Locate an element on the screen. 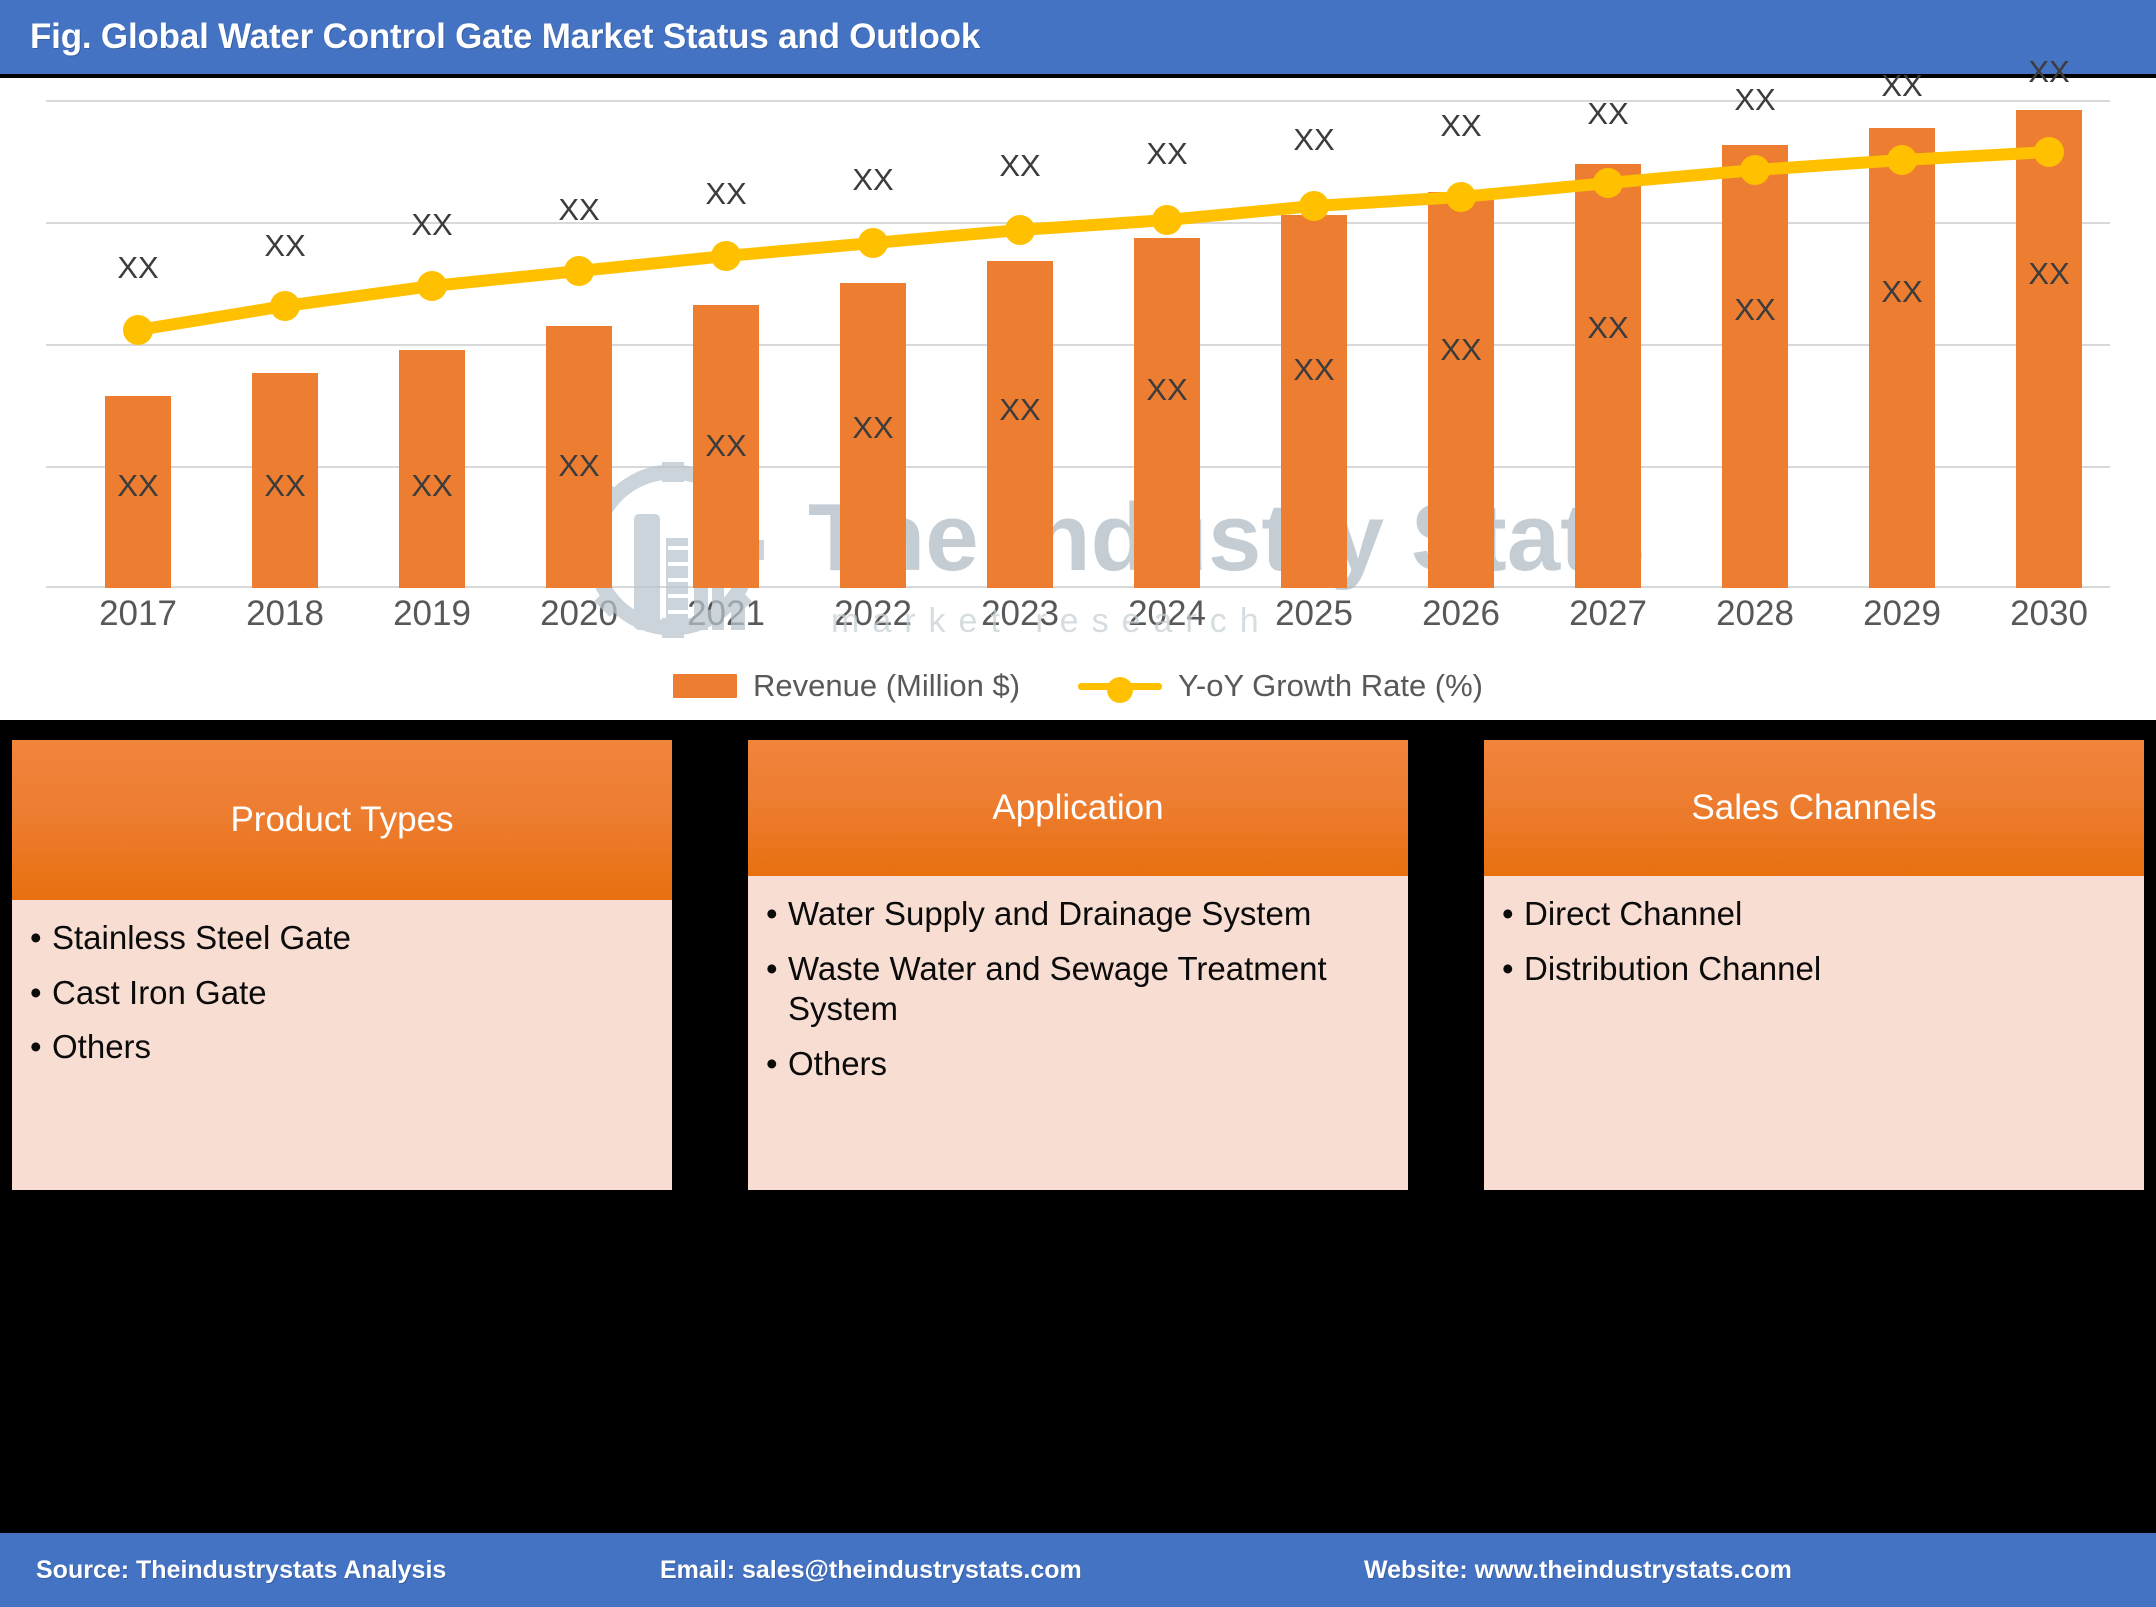 The width and height of the screenshot is (2156, 1607). card-title: Product Types is located at coordinates (342, 819).